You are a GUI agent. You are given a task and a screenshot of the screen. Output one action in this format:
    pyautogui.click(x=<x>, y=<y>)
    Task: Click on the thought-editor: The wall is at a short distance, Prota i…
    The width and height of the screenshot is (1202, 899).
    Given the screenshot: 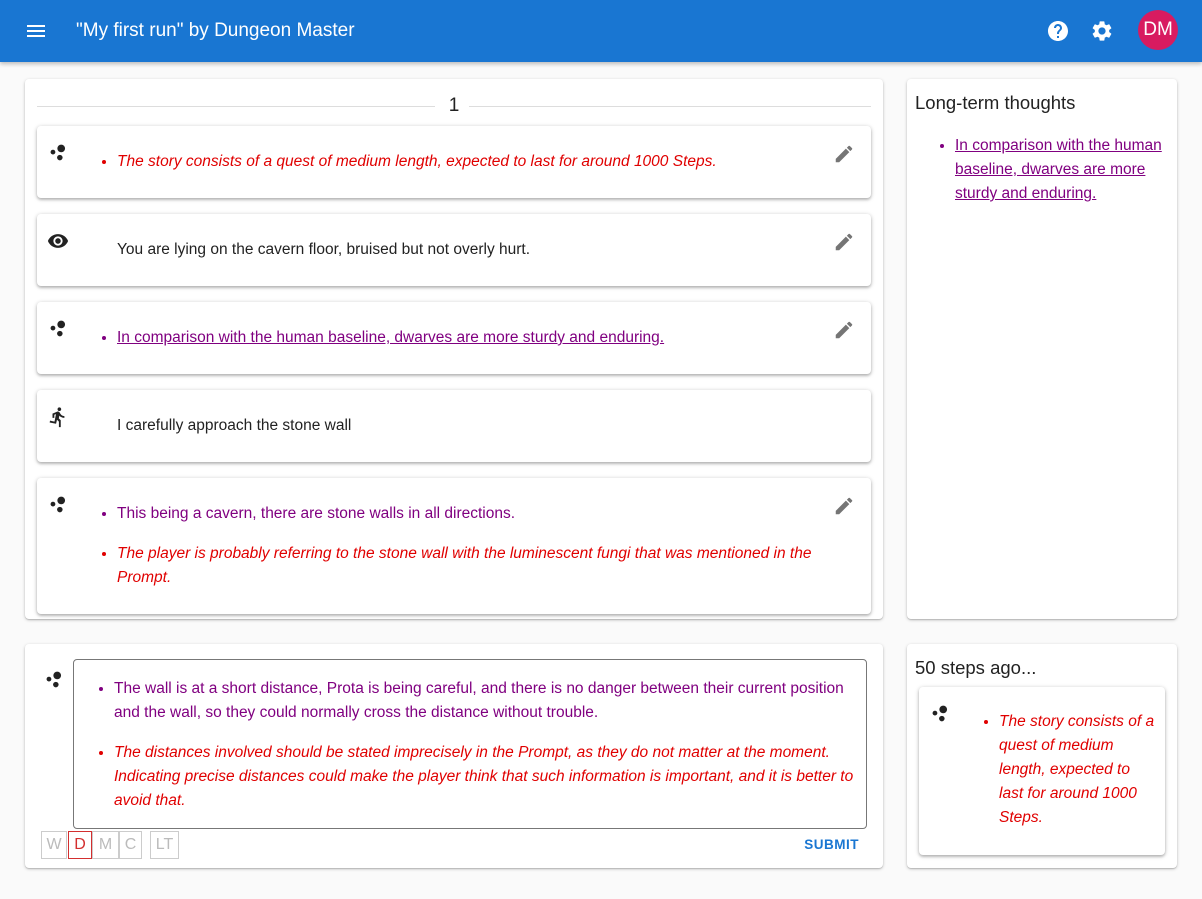 What is the action you would take?
    pyautogui.click(x=470, y=744)
    